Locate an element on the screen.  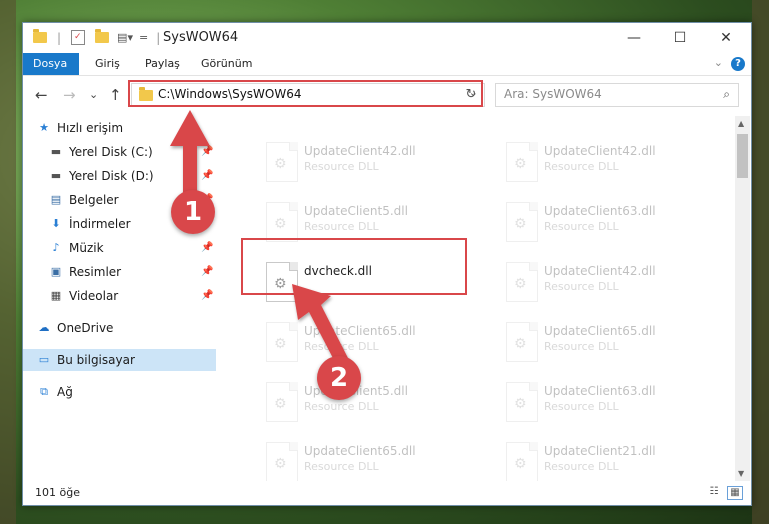
step-marker-2: 2 is located at coordinates (339, 378).